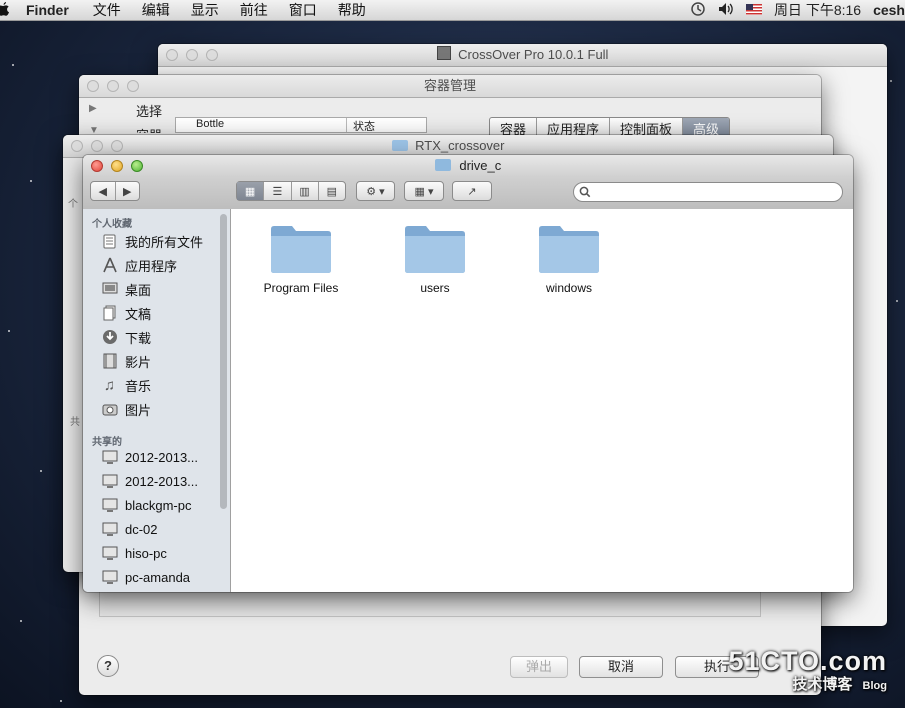  I want to click on pictures-icon, so click(109, 409).